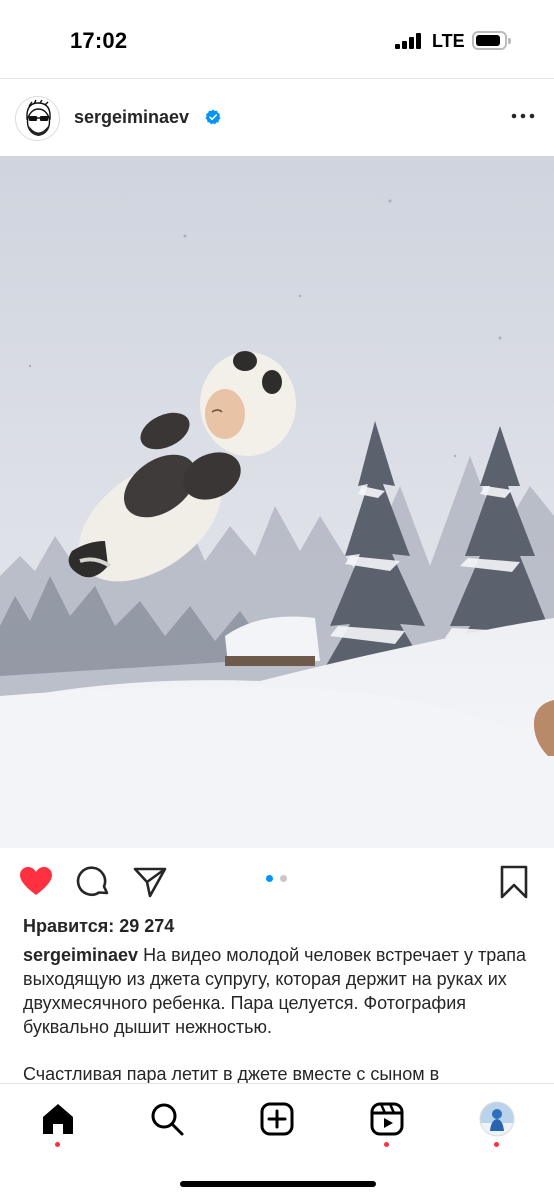 The height and width of the screenshot is (1200, 554). Describe the element at coordinates (37, 118) in the screenshot. I see `avatar` at that location.